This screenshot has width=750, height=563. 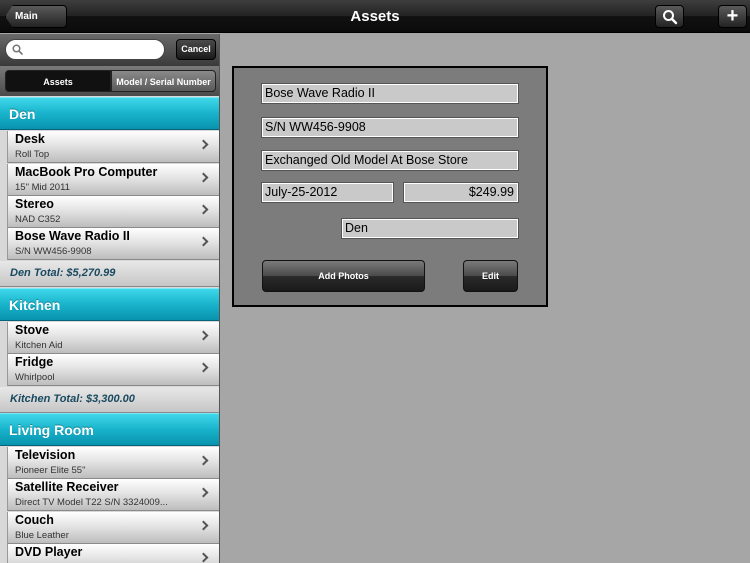 What do you see at coordinates (113, 370) in the screenshot?
I see `list-item: Fridge Whirlpool` at bounding box center [113, 370].